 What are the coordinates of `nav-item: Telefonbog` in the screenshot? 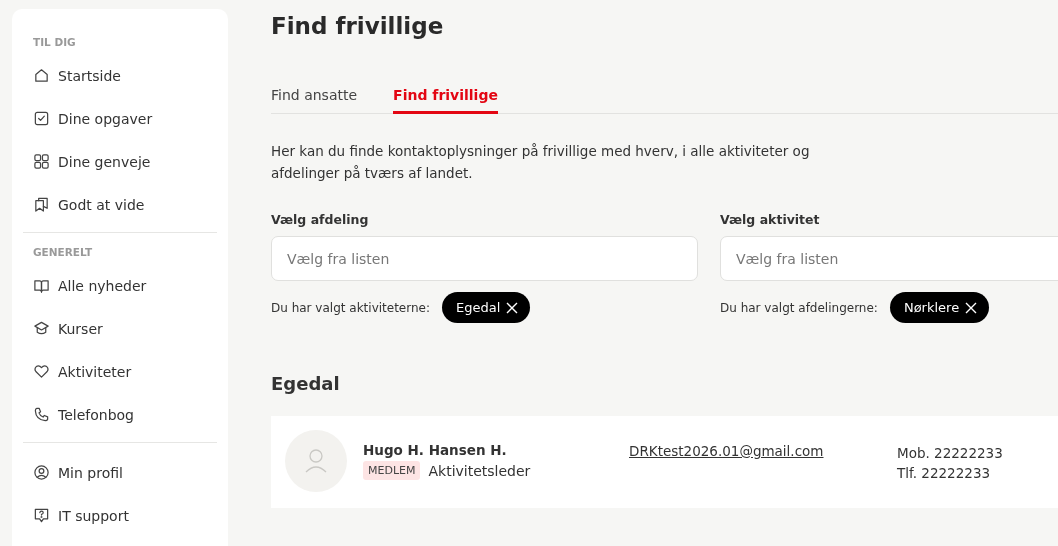 It's located at (120, 414).